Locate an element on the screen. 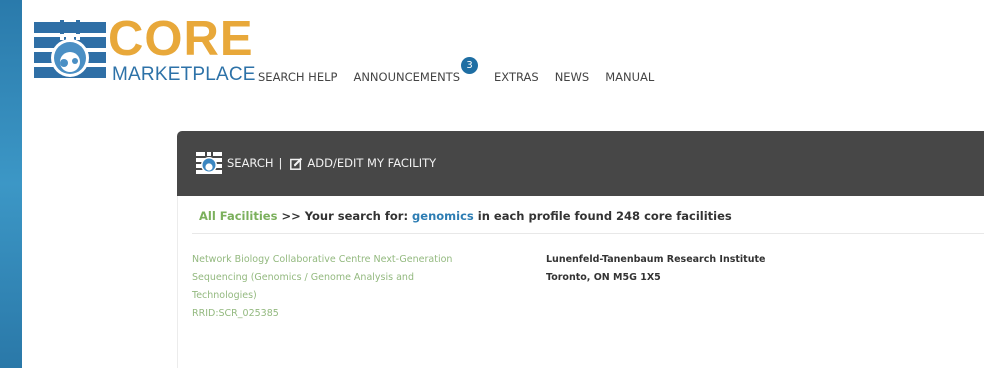 This screenshot has height=368, width=984. announcements-count-badge: 3 is located at coordinates (470, 65).